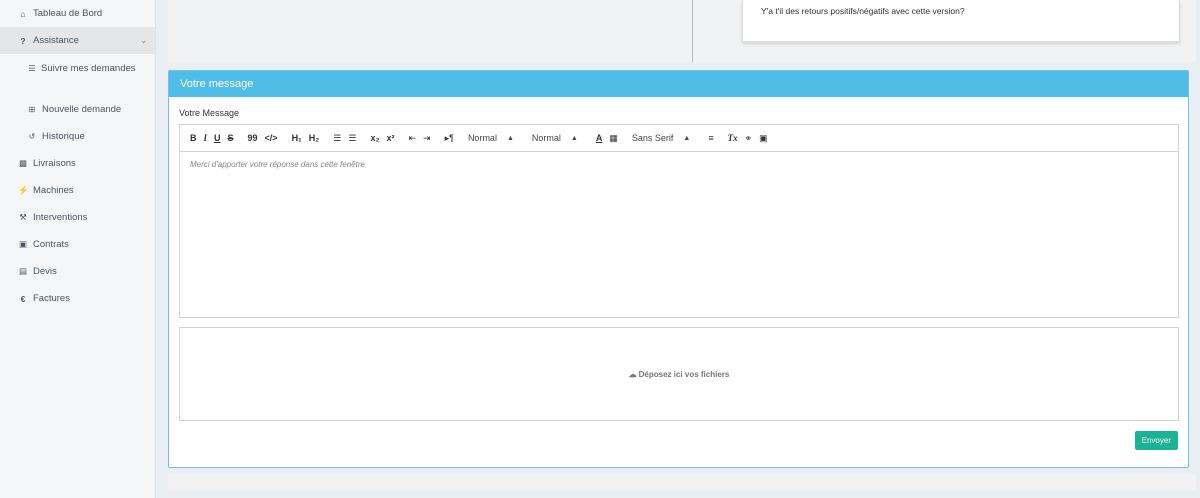 This screenshot has width=1200, height=498. Describe the element at coordinates (23, 40) in the screenshot. I see `question-icon: ?` at that location.